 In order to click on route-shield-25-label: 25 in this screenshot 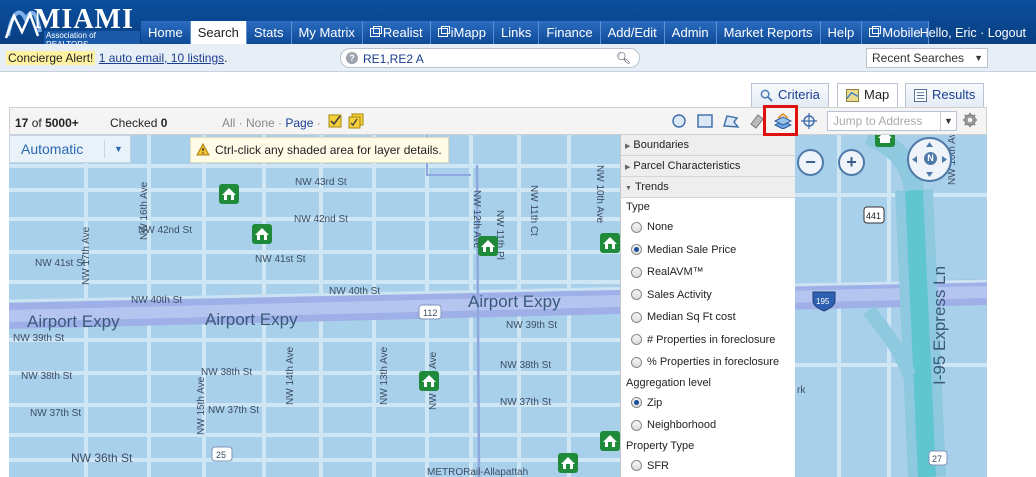, I will do `click(221, 455)`.